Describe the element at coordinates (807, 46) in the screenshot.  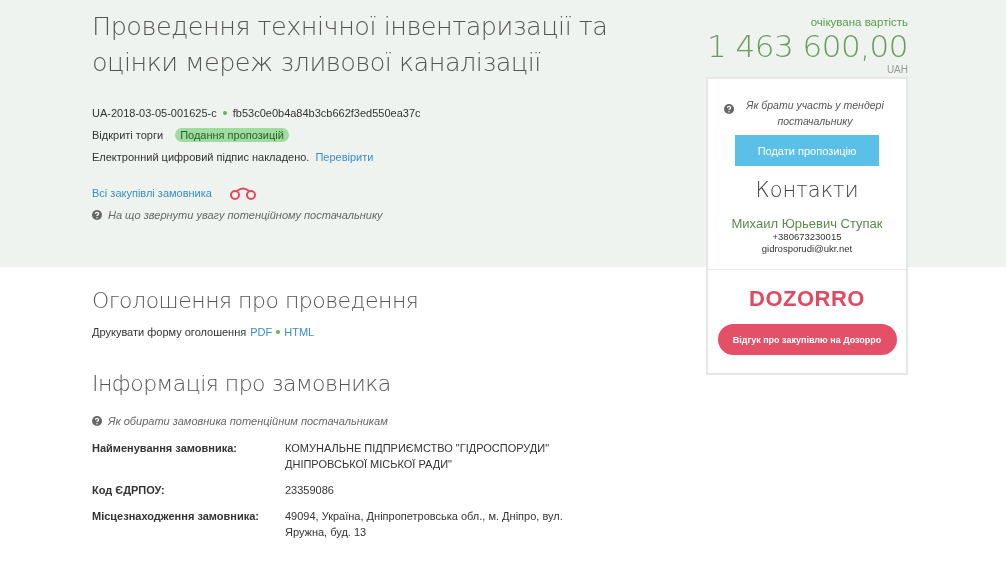
I see `price-amount: 1 463 600,00` at that location.